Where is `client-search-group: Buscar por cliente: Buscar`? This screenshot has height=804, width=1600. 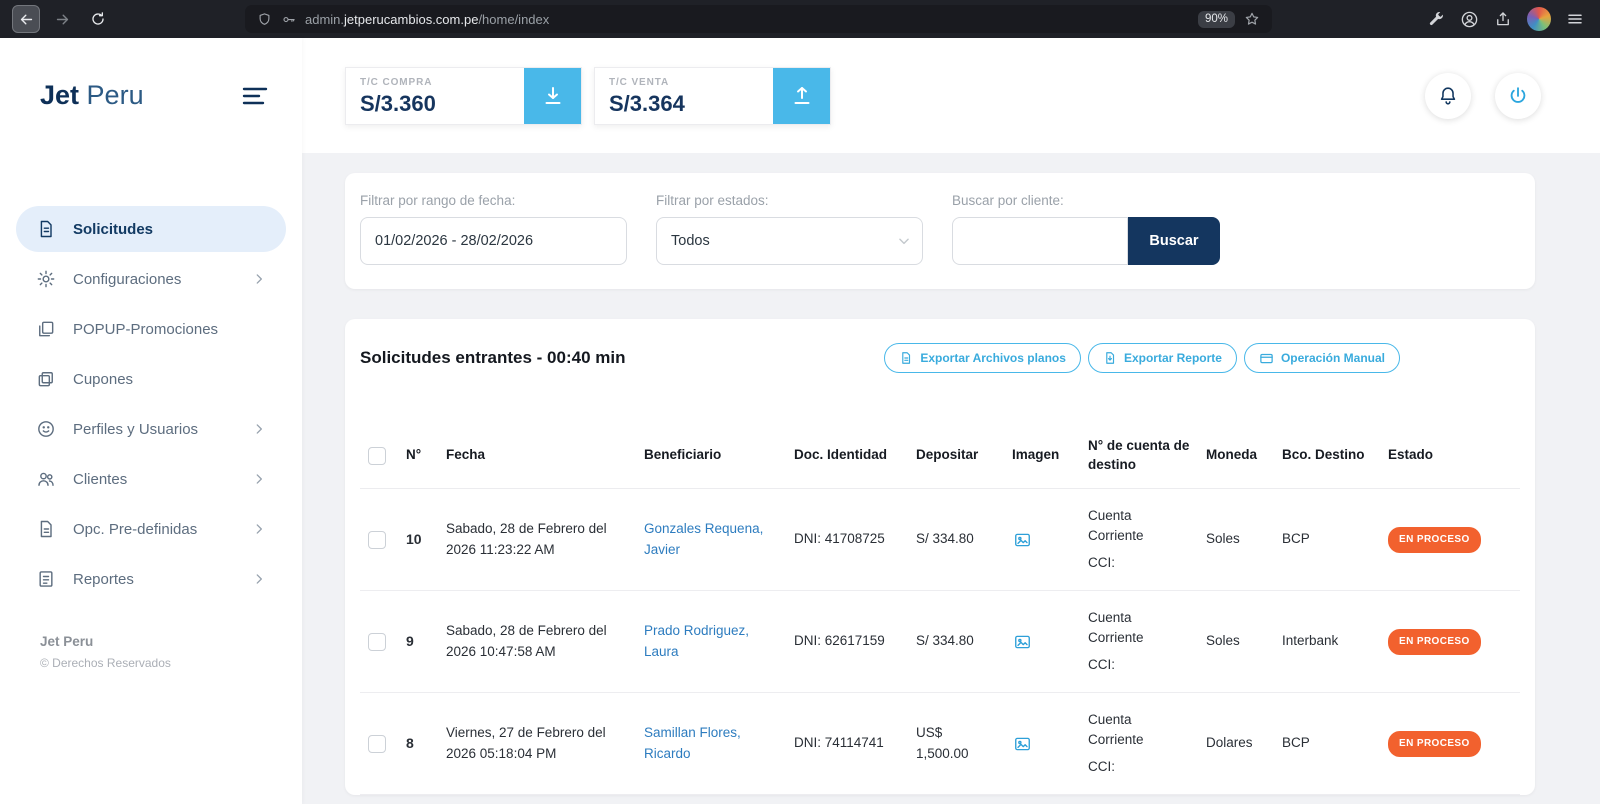
client-search-group: Buscar por cliente: Buscar is located at coordinates (1086, 229).